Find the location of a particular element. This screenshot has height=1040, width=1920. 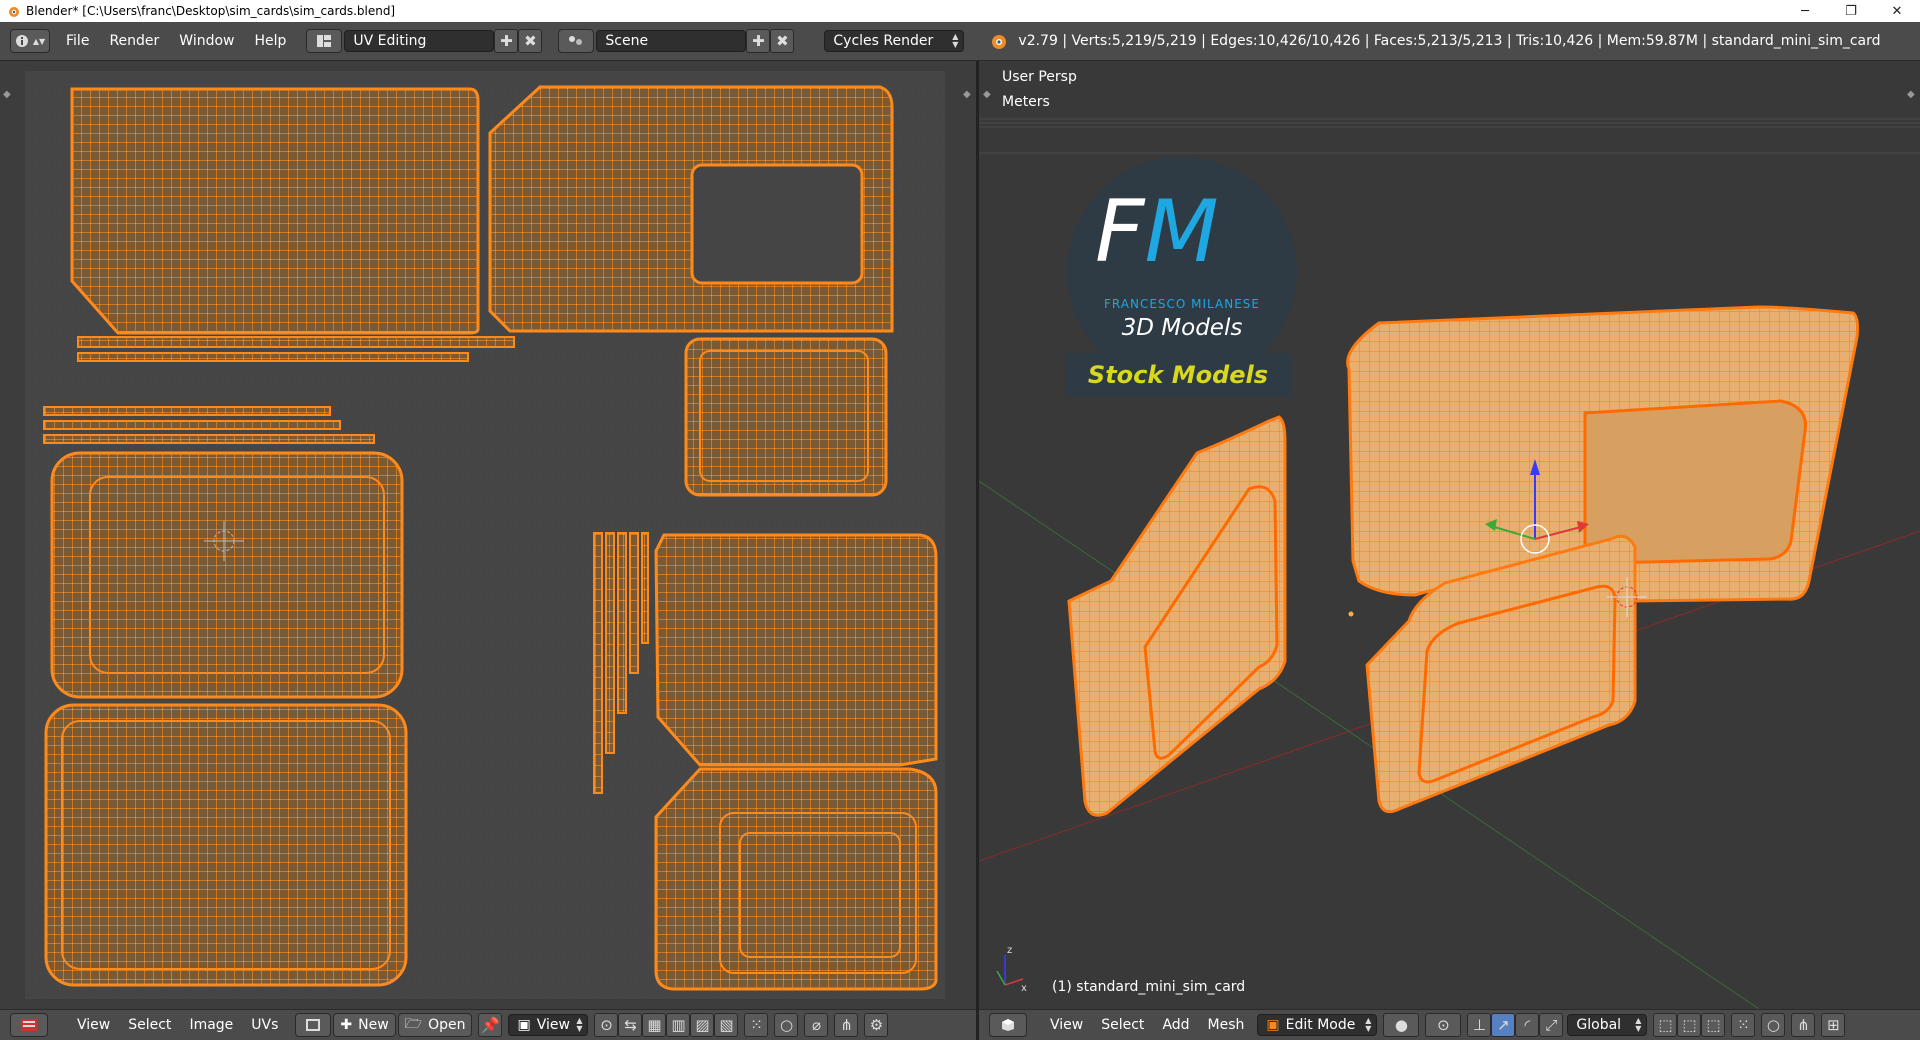

occlude-geometry-button: ⁙ is located at coordinates (1743, 1025).